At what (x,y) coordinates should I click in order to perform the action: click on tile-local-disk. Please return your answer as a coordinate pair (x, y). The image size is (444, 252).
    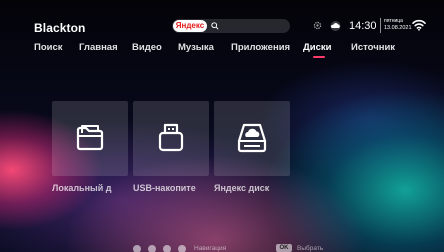
    Looking at the image, I should click on (90, 138).